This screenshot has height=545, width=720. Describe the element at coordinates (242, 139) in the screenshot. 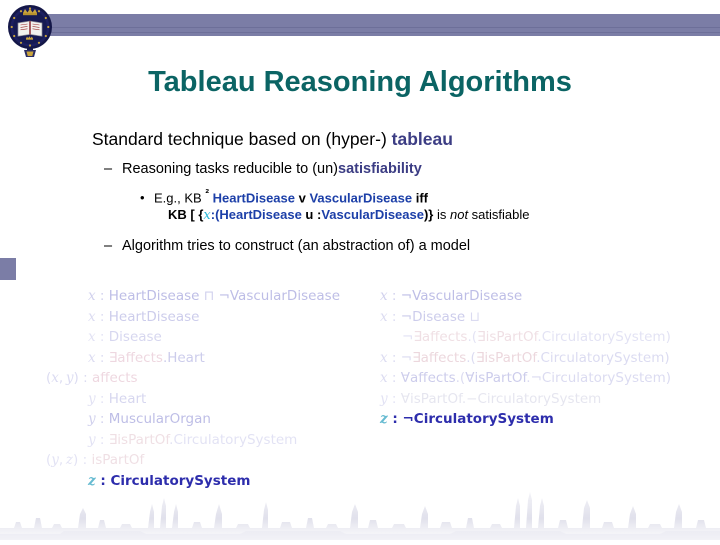

I see `level1-text: Standard technique based on (hyper-)` at that location.